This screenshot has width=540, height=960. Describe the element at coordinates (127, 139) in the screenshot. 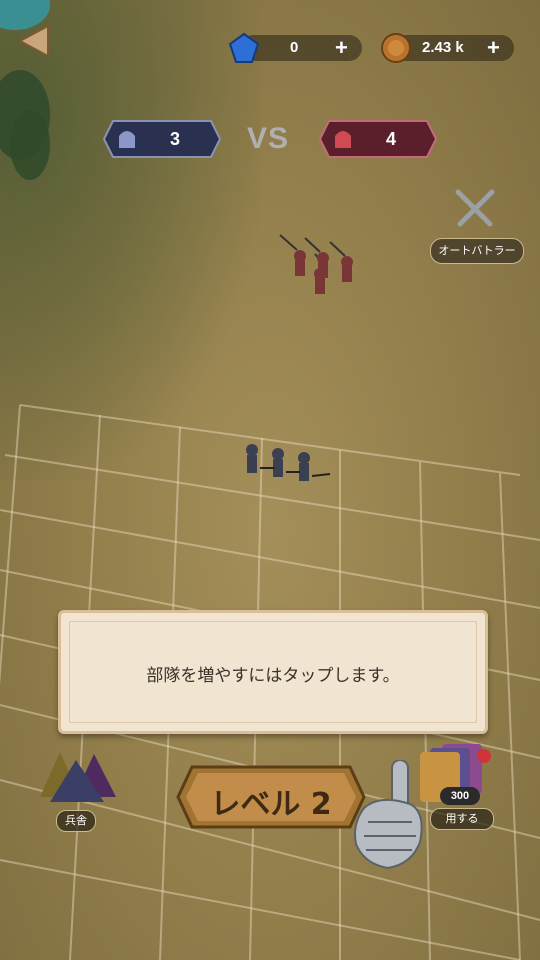

I see `blue-helmet-icon` at that location.